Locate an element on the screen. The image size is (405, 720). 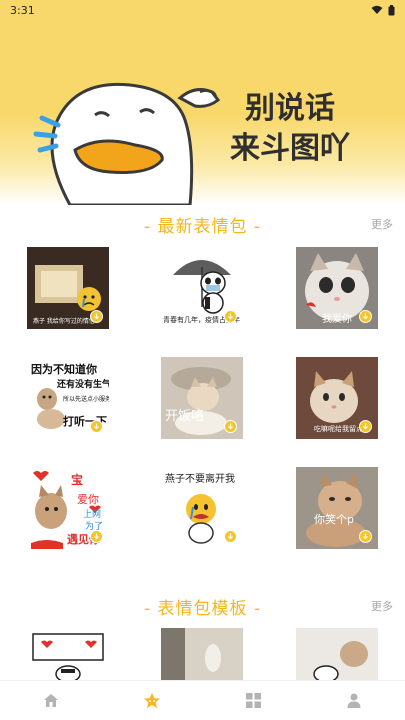
latest-more-link: 更多 is located at coordinates (382, 224).